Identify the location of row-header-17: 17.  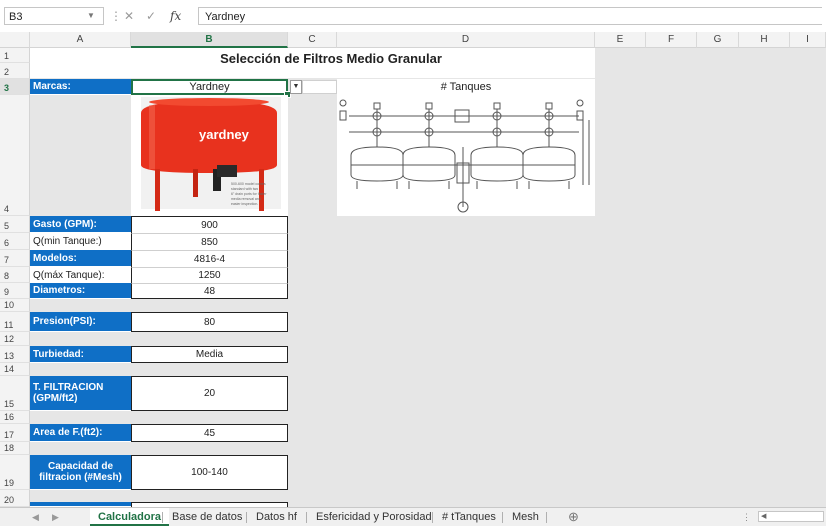
(15, 433).